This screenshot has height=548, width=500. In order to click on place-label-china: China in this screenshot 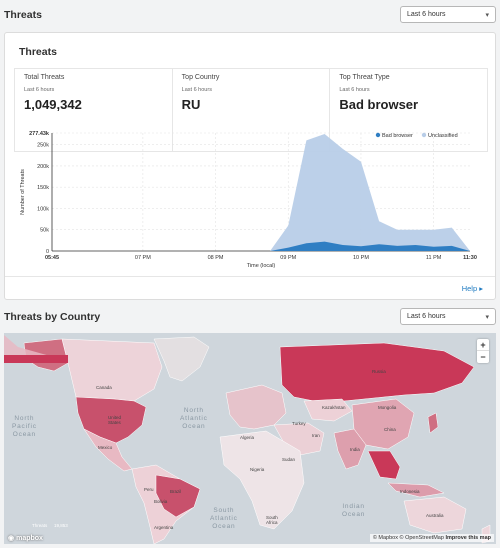, I will do `click(390, 429)`.